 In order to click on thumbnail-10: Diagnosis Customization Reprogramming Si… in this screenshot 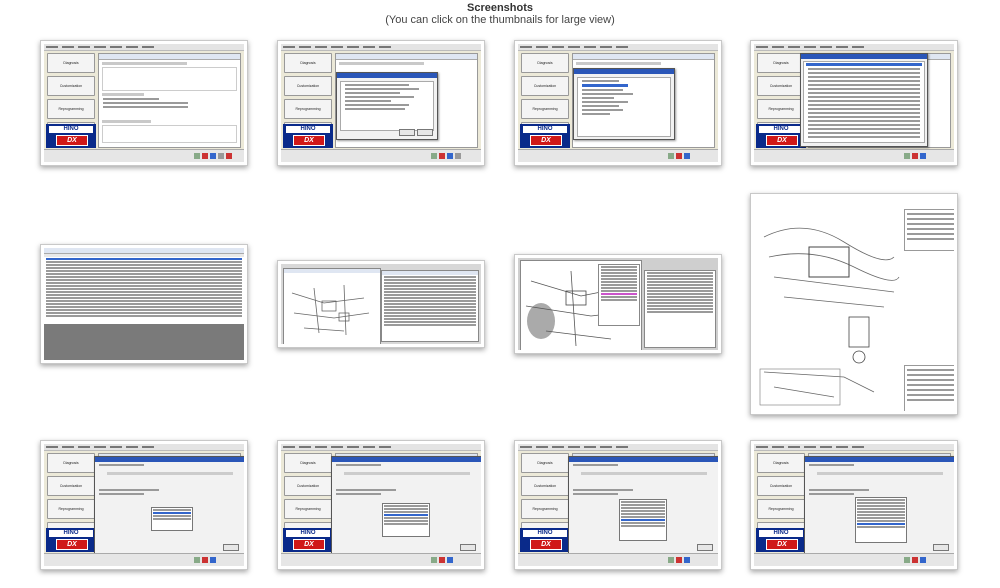, I will do `click(381, 505)`.